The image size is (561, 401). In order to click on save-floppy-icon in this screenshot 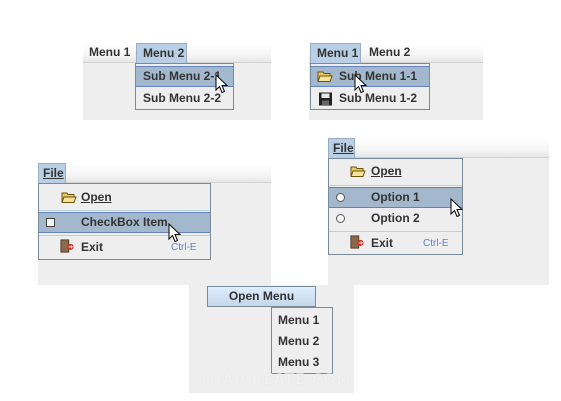, I will do `click(325, 99)`.